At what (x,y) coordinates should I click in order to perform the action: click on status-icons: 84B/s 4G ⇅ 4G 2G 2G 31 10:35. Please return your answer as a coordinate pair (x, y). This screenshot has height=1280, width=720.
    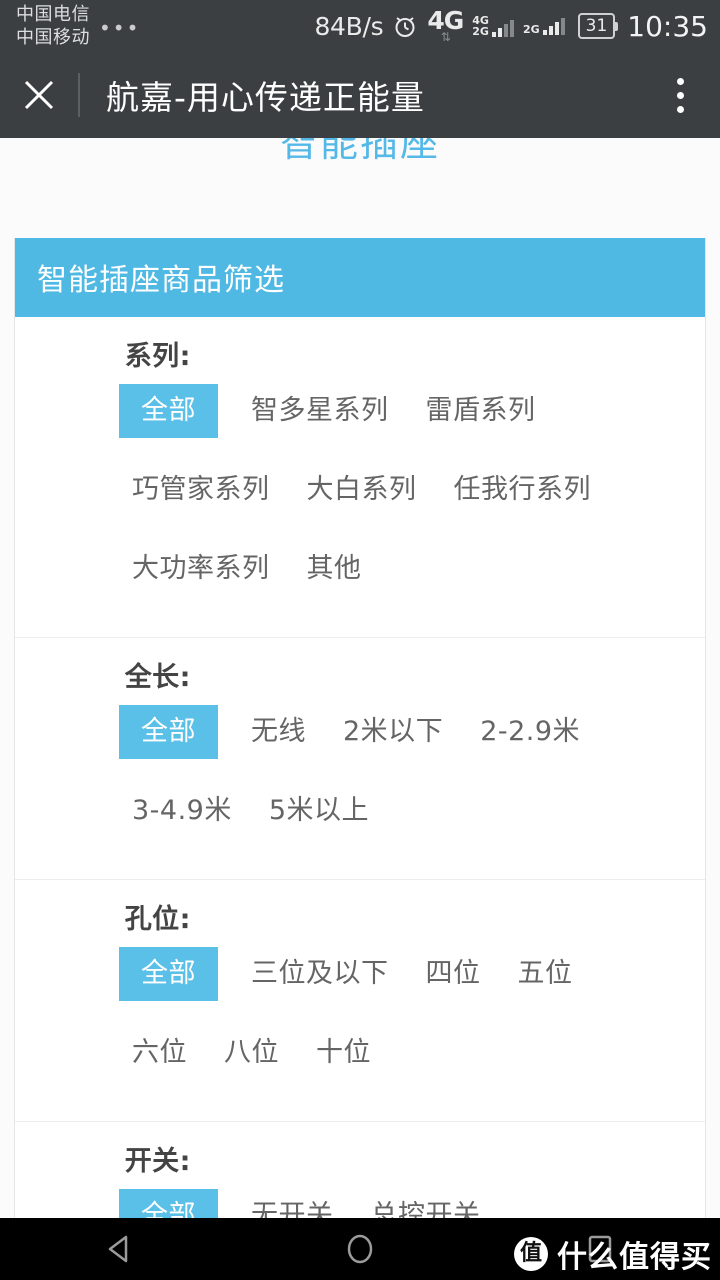
    Looking at the image, I should click on (511, 25).